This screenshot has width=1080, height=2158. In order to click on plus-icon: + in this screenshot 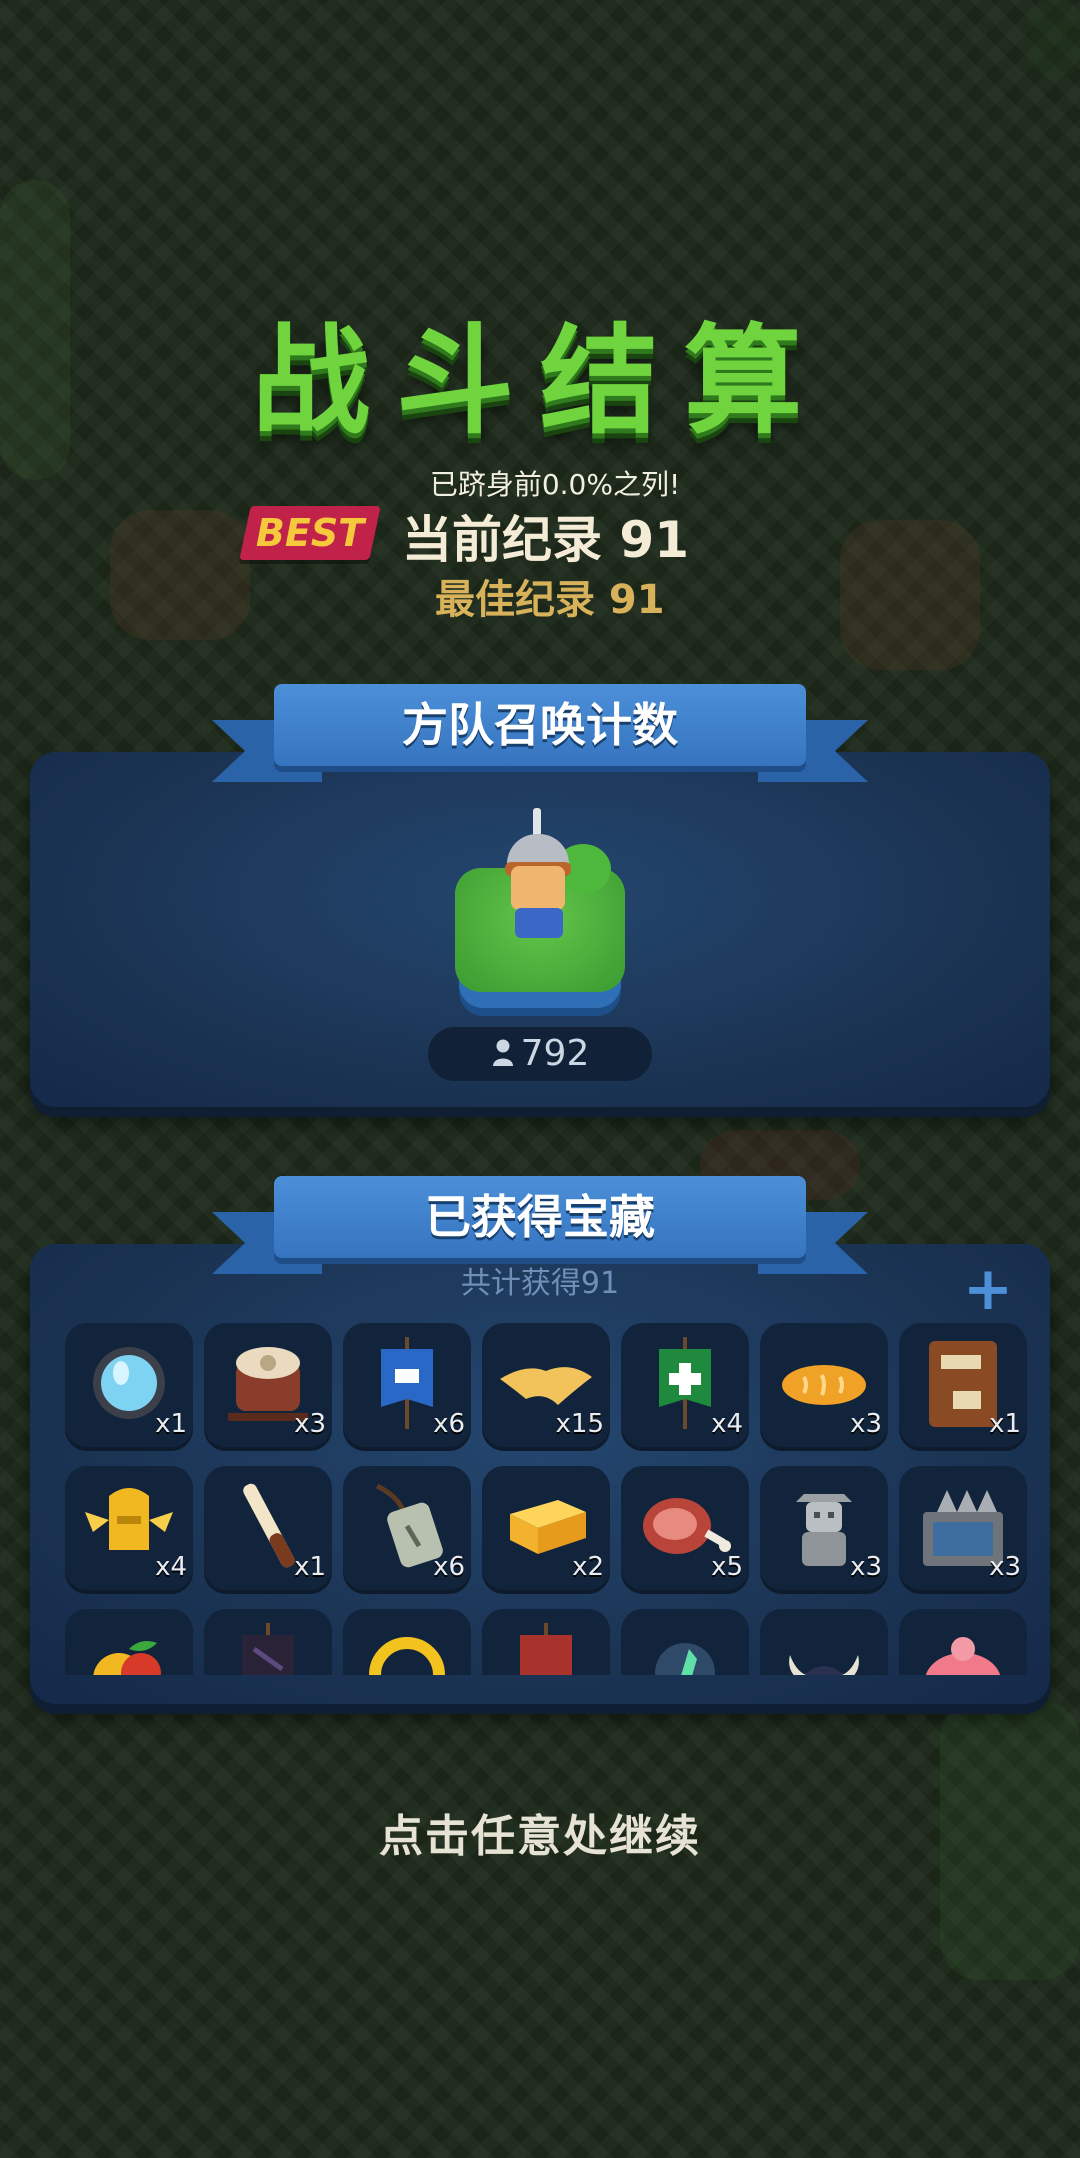, I will do `click(988, 1289)`.